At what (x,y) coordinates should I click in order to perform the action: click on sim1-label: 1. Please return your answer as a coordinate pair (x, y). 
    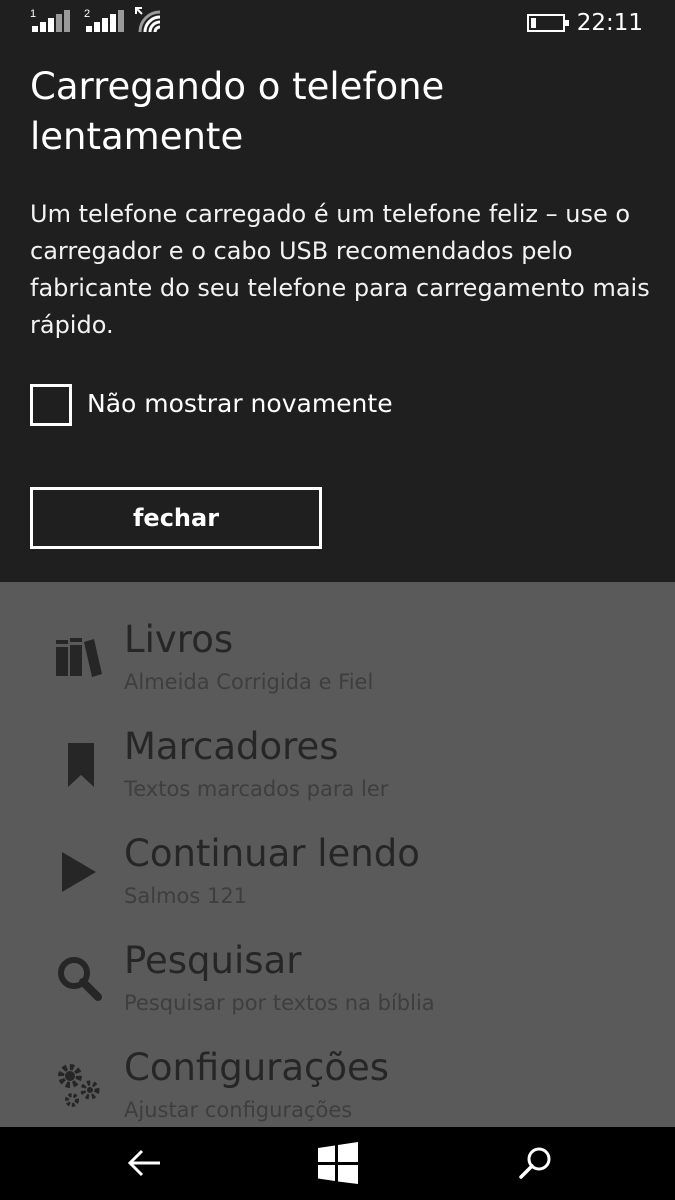
    Looking at the image, I should click on (33, 14).